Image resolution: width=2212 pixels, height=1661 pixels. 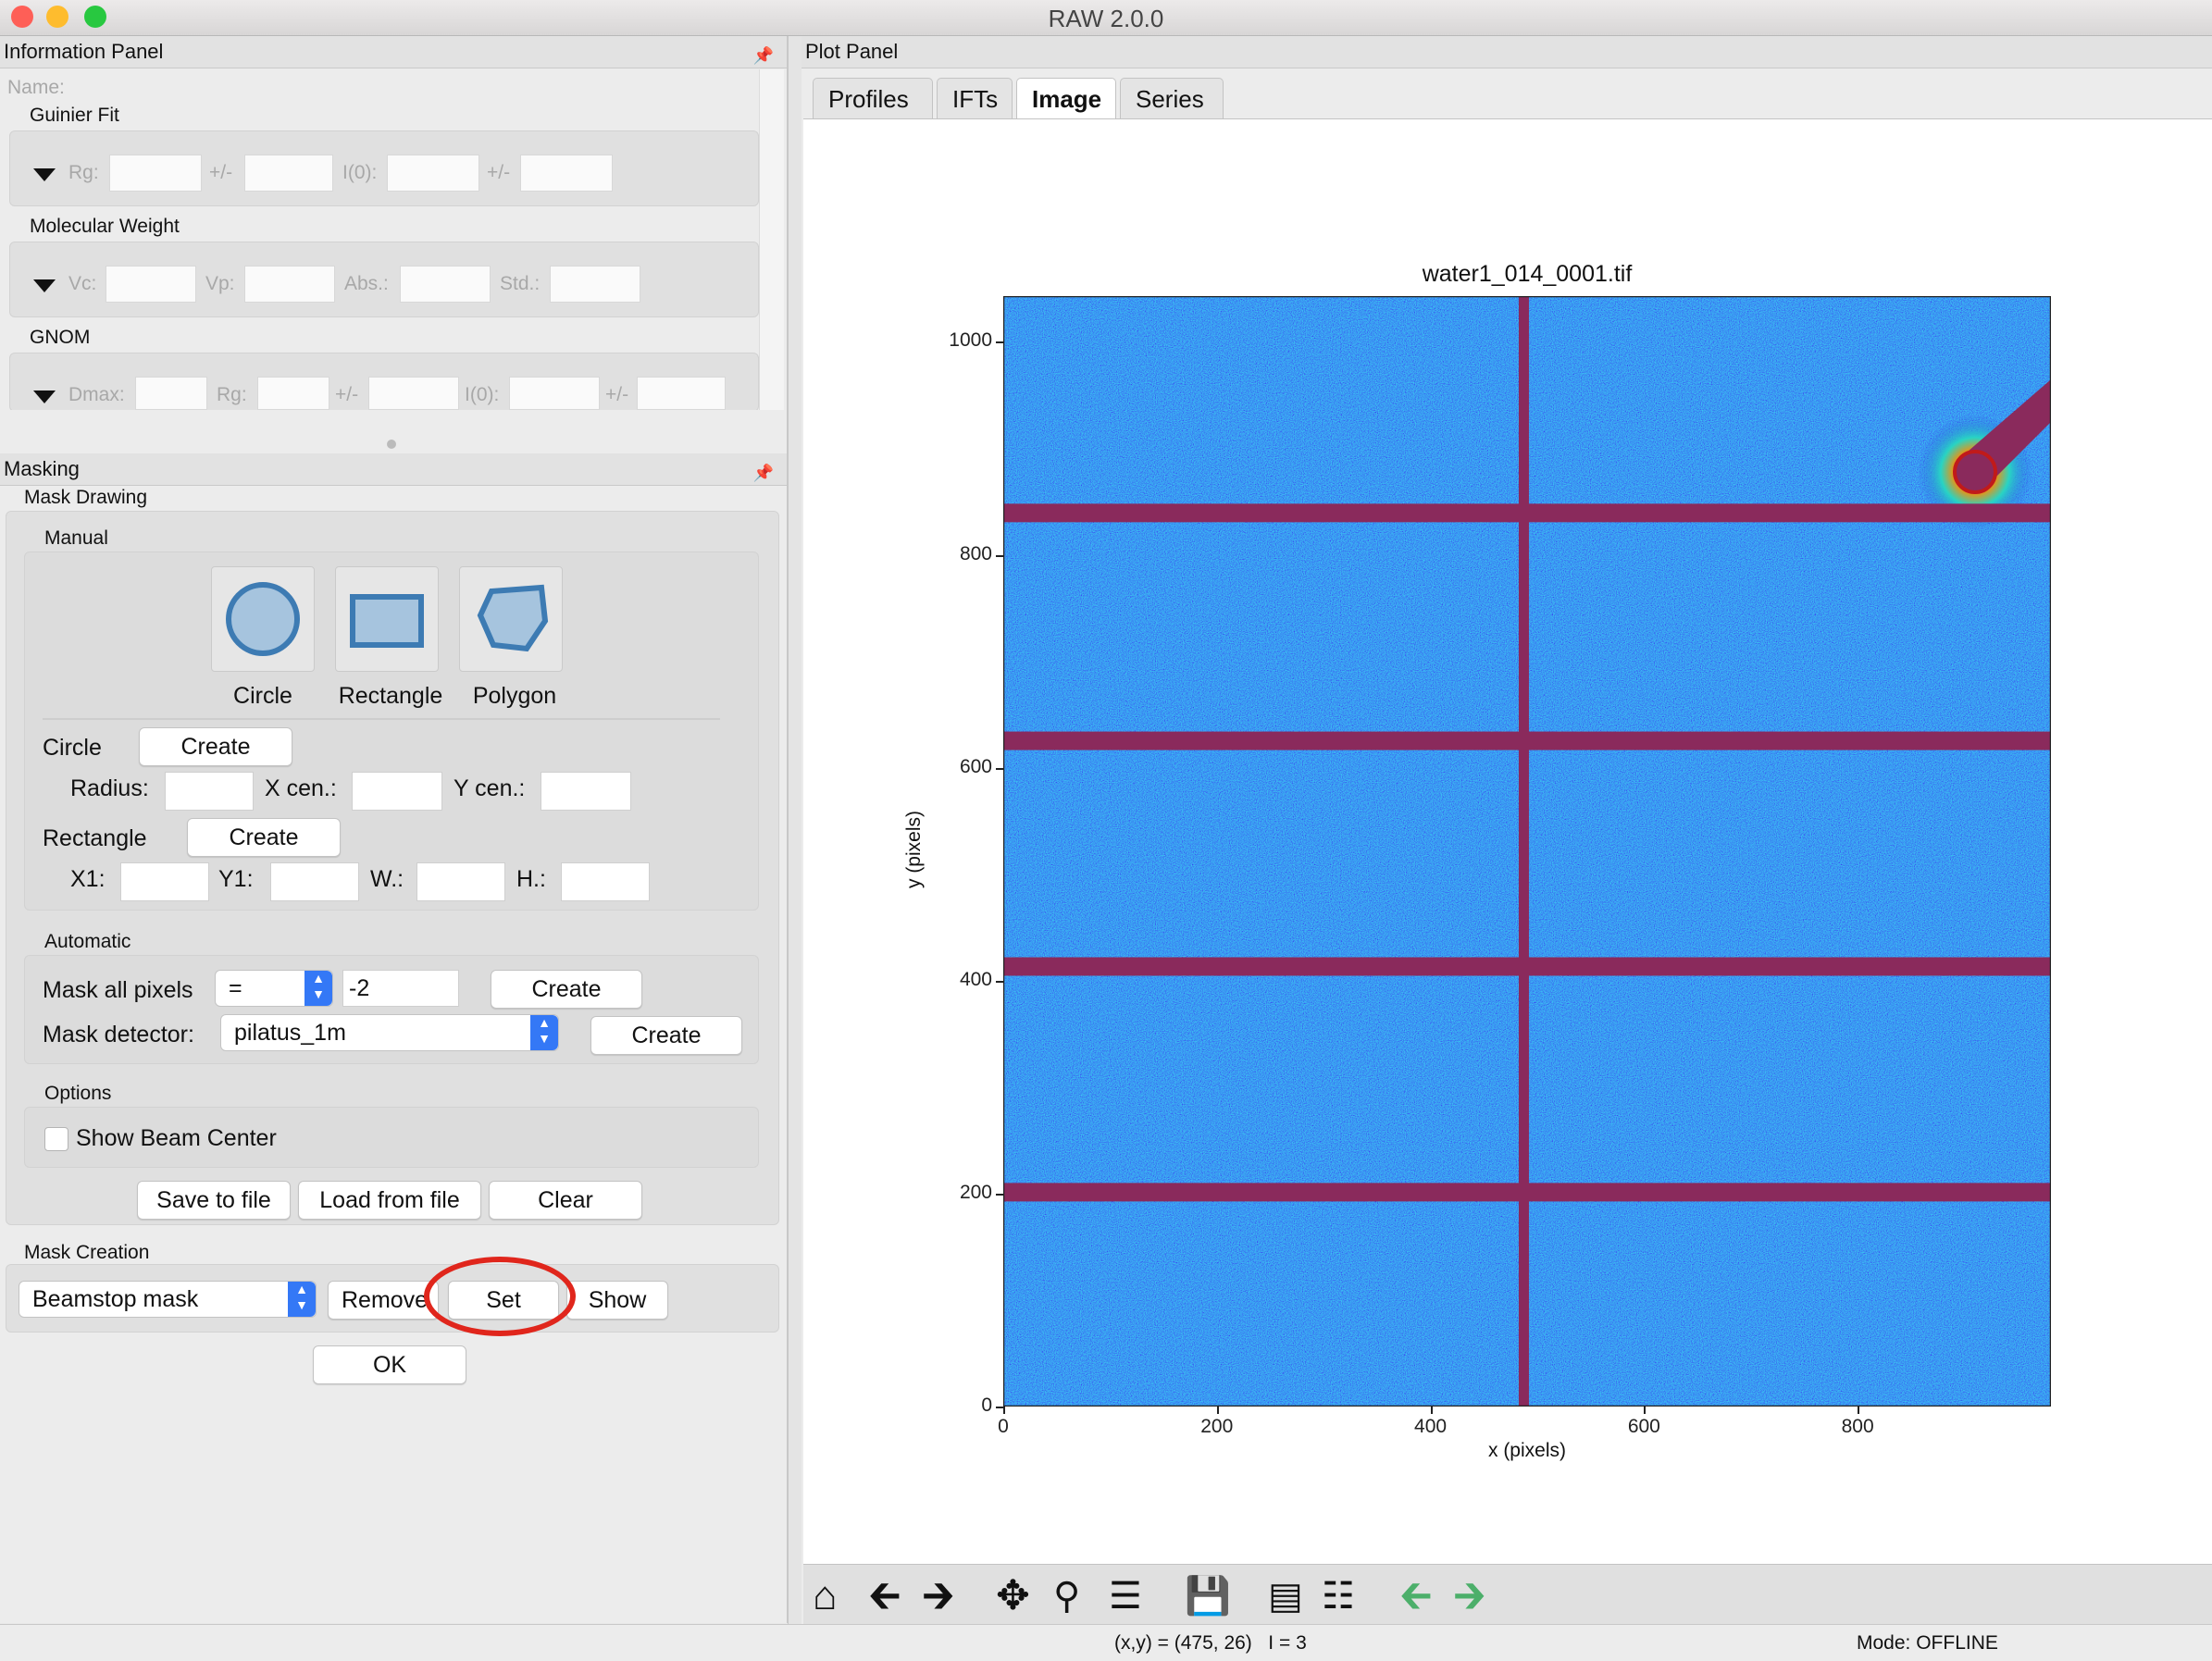 I want to click on guinier-i0-label: I(0):, so click(x=360, y=172).